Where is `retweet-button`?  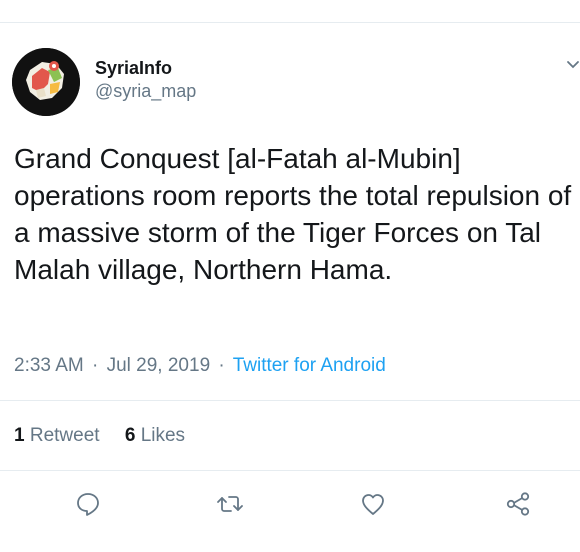 retweet-button is located at coordinates (230, 504).